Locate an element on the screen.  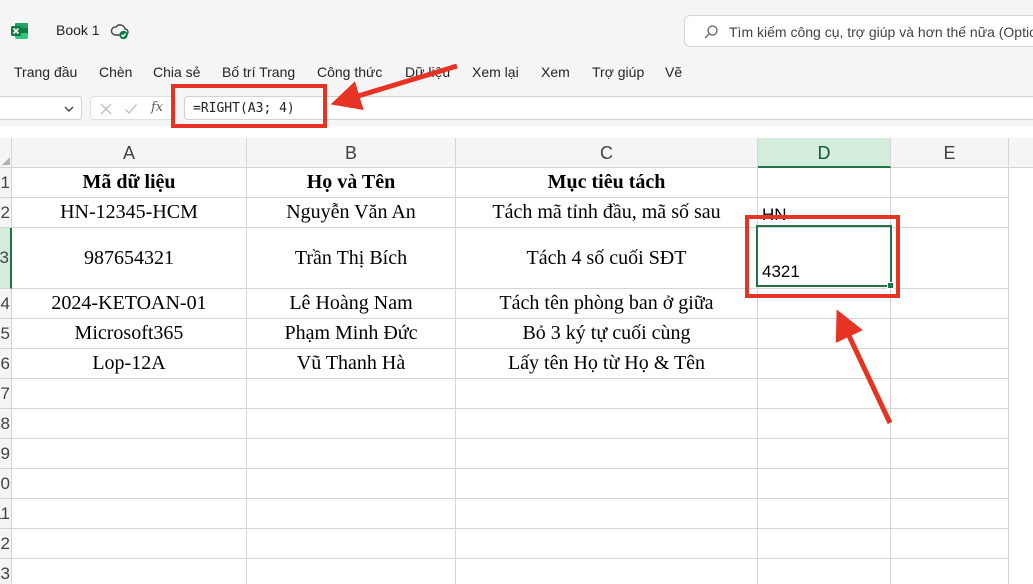
row-header-12: 12 is located at coordinates (6, 544).